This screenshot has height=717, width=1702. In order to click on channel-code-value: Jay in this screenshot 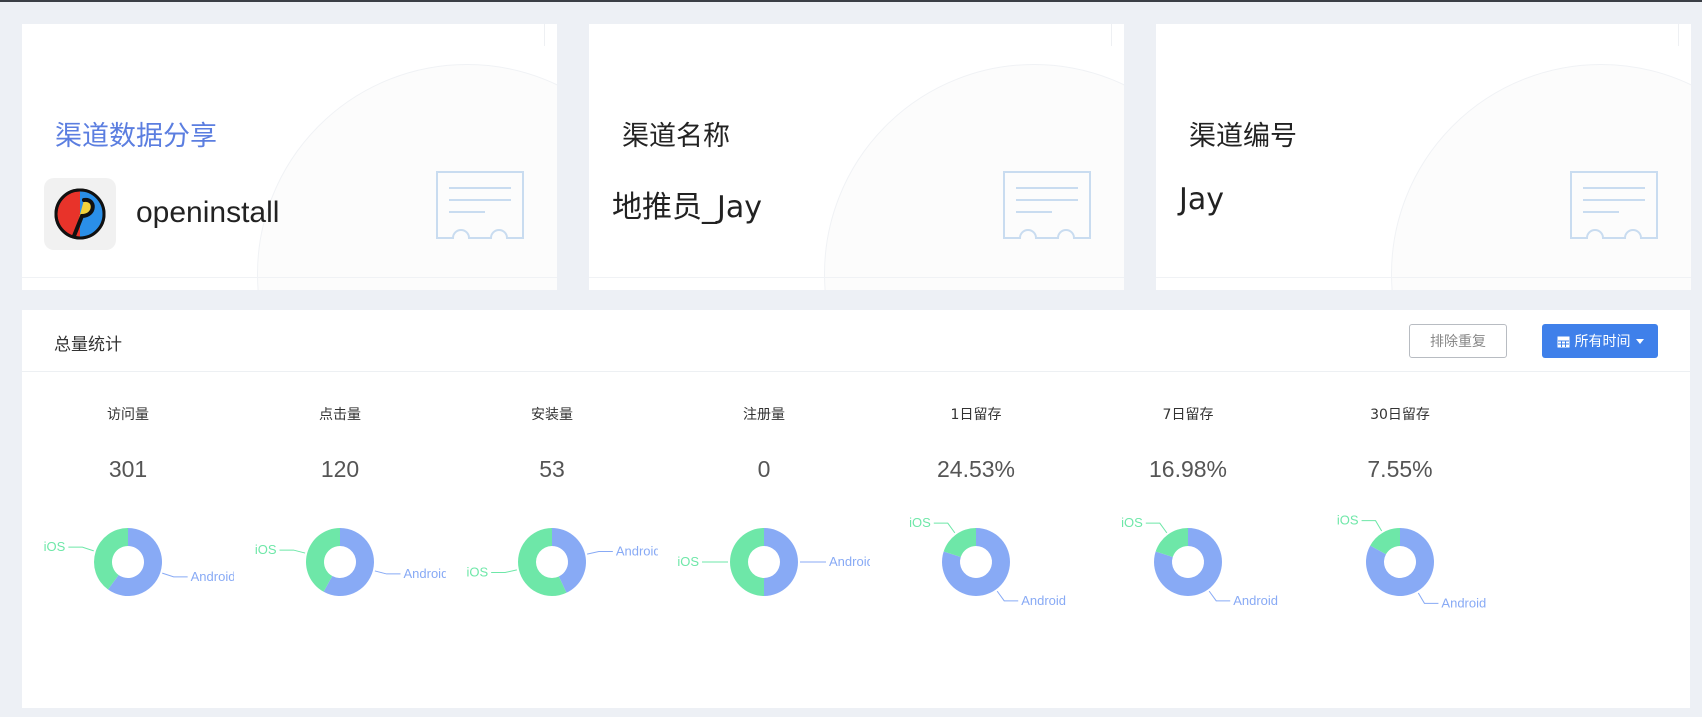, I will do `click(1201, 199)`.